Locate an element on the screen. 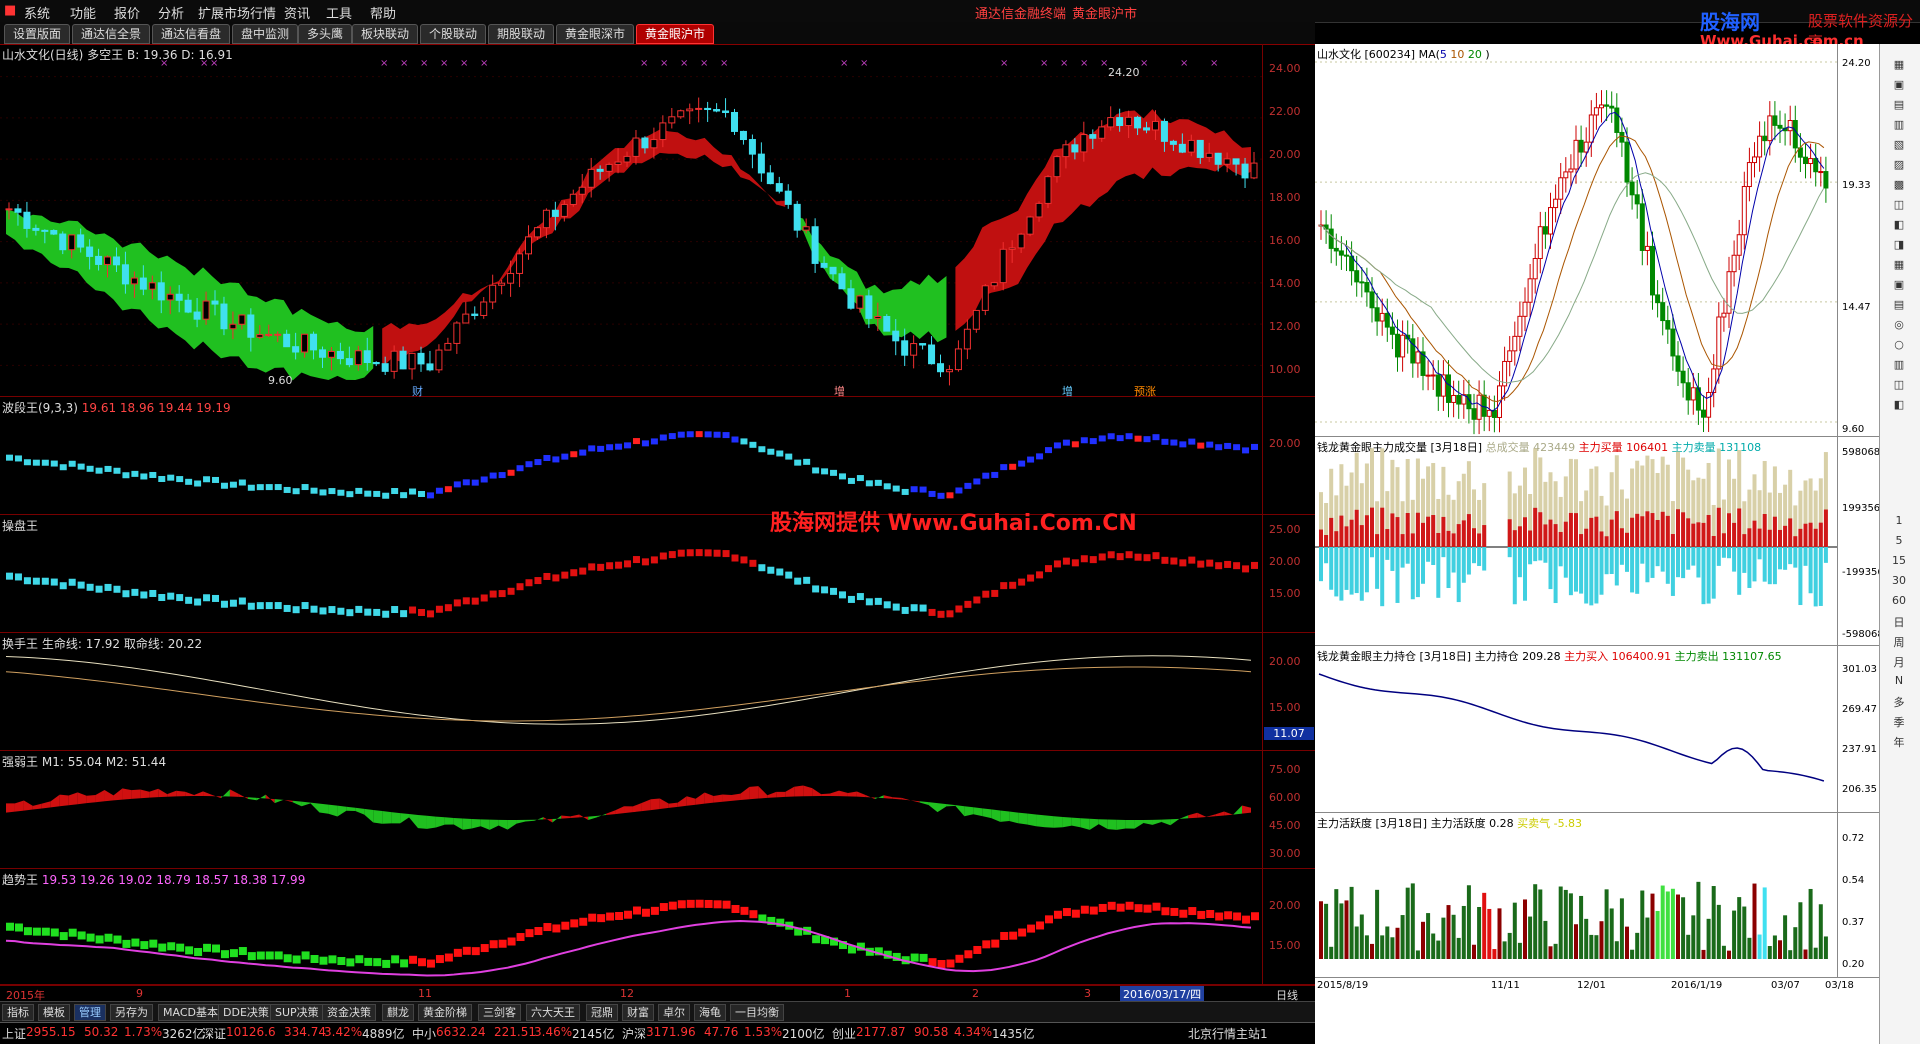  menu-analysis: 分析 is located at coordinates (171, 12).